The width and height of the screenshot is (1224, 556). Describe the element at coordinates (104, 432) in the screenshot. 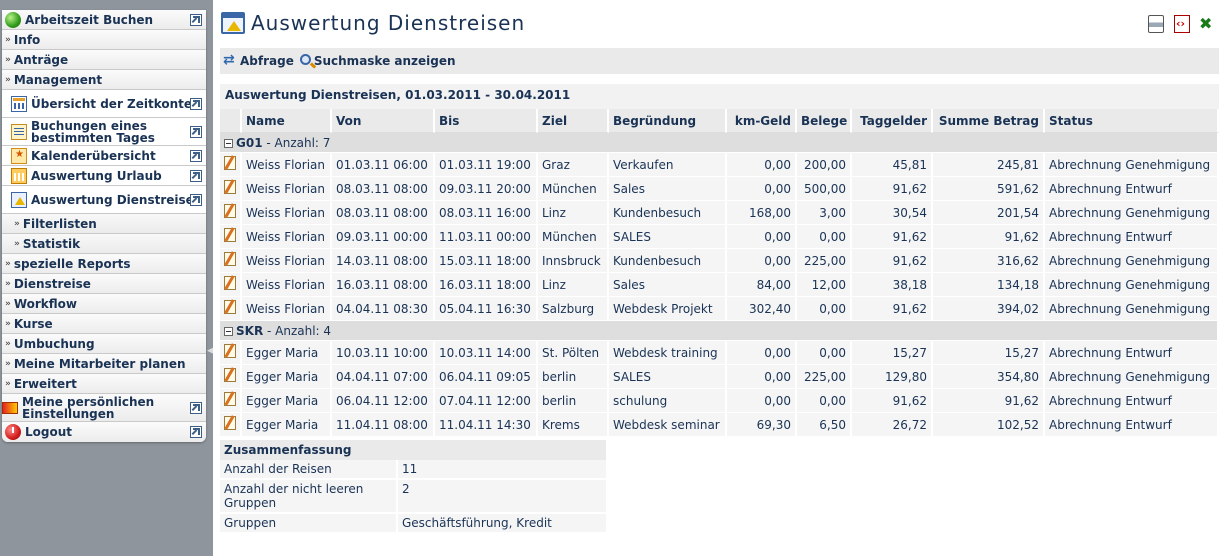

I see `sidebar-item-logout: Logout` at that location.